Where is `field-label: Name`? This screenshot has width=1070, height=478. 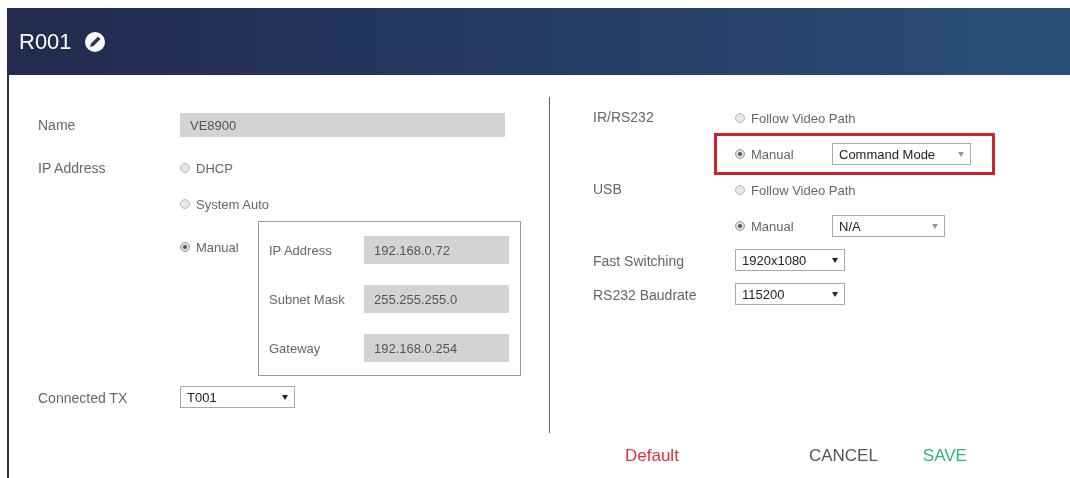
field-label: Name is located at coordinates (57, 125).